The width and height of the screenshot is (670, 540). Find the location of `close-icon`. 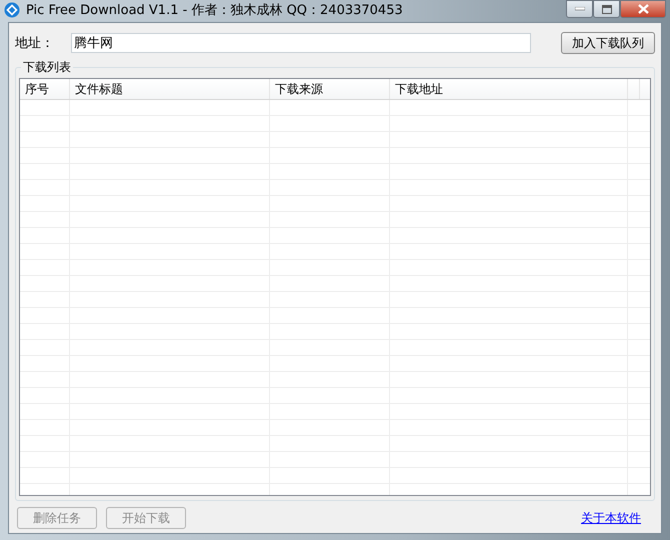

close-icon is located at coordinates (643, 9).